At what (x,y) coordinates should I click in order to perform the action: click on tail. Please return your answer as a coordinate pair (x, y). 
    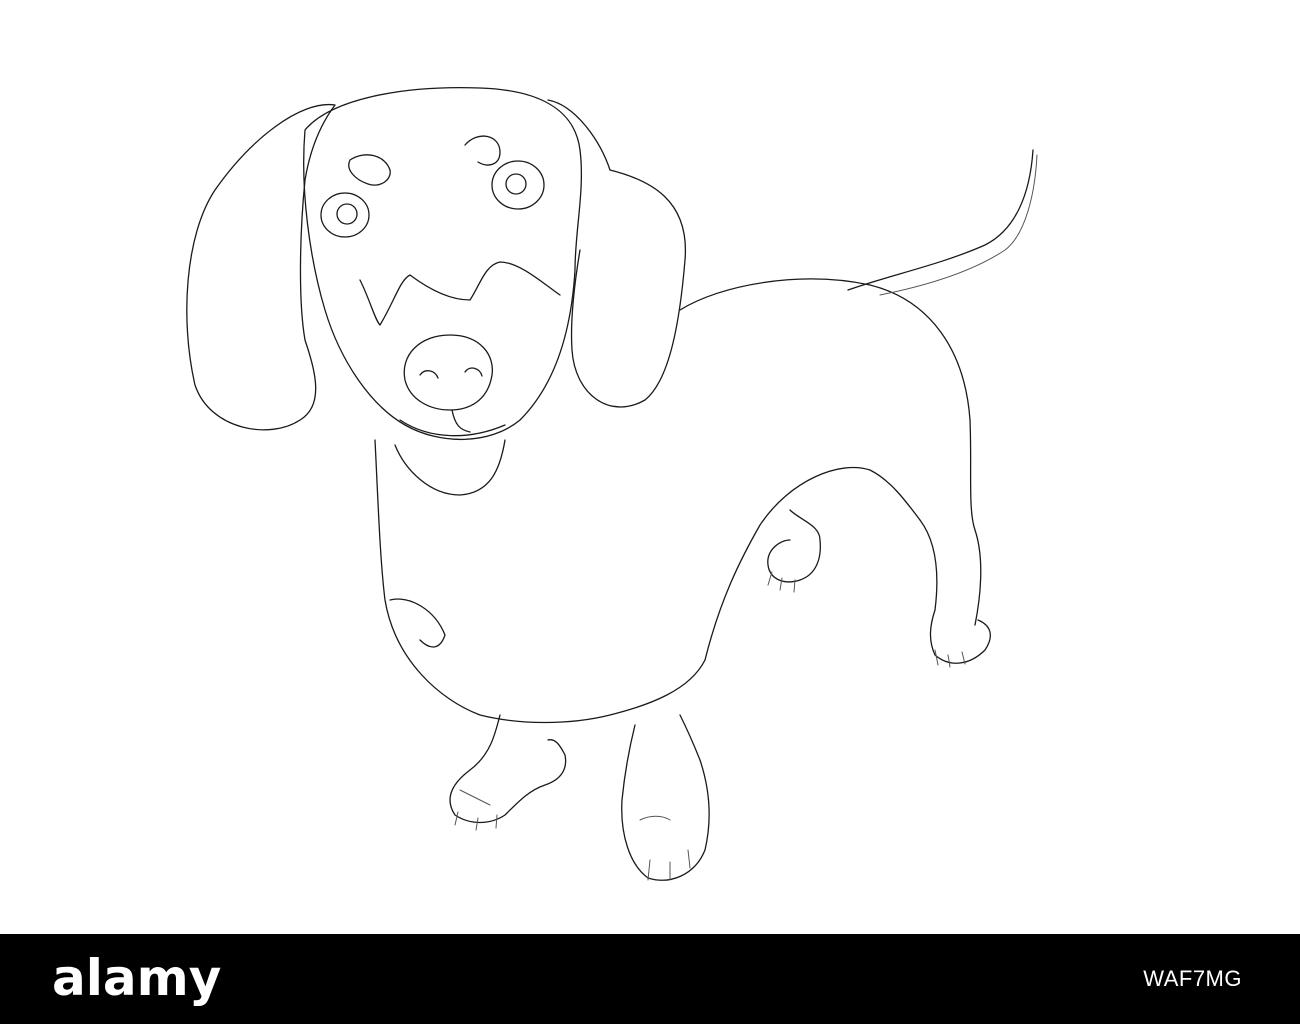
    Looking at the image, I should click on (940, 220).